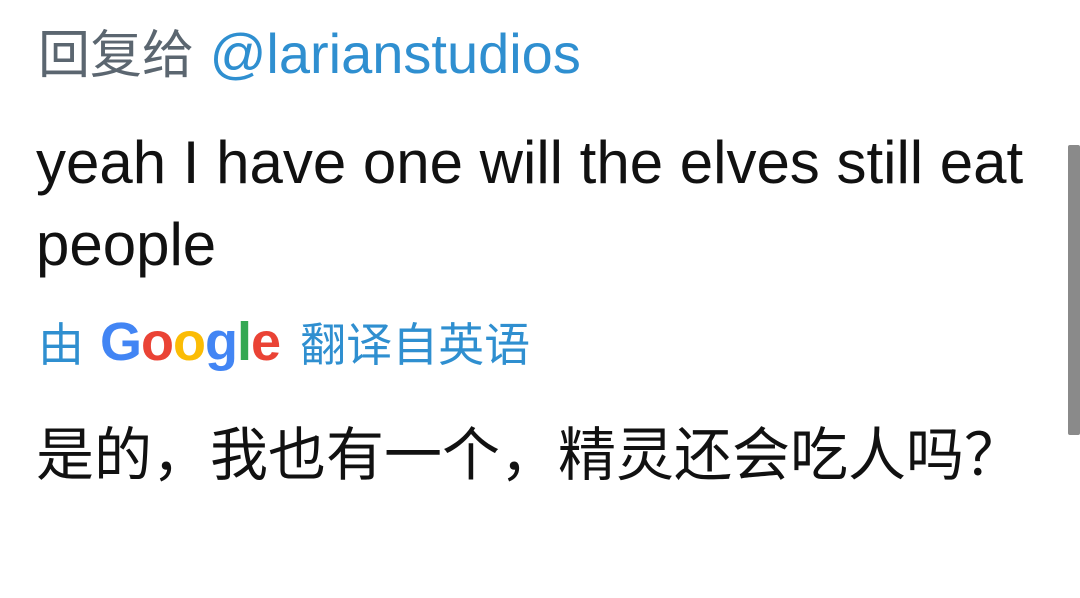  What do you see at coordinates (221, 342) in the screenshot?
I see `google-logo-letter: g` at bounding box center [221, 342].